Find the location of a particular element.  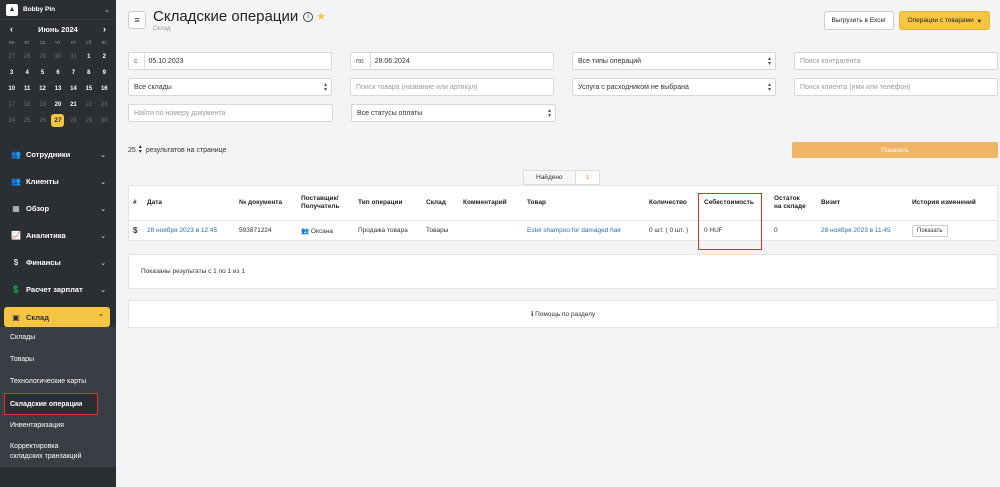

payment-status-value: Все статусы оплаты is located at coordinates (390, 113).